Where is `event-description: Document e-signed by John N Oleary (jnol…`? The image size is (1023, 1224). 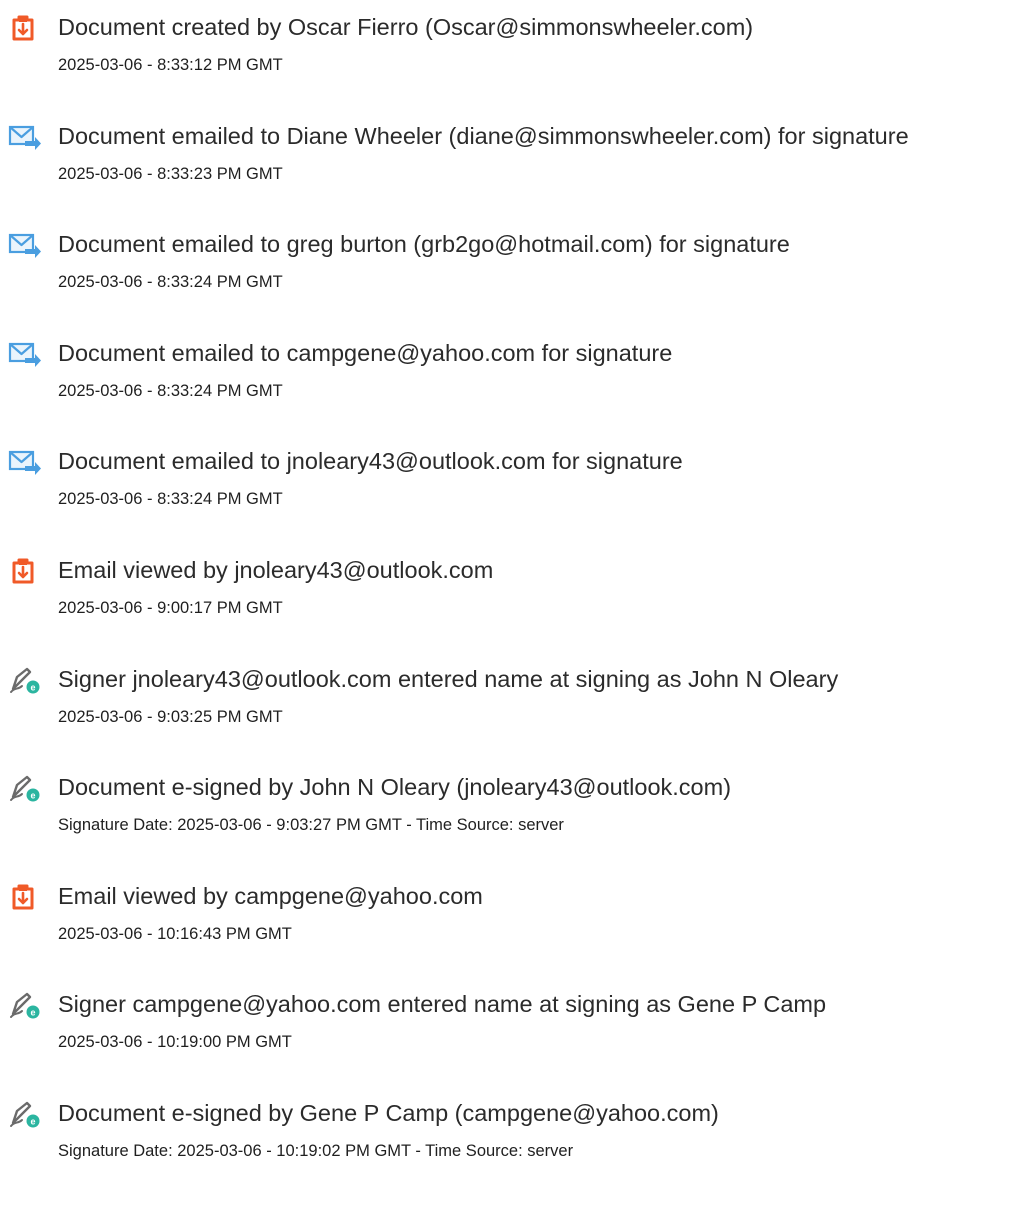
event-description: Document e-signed by John N Oleary (jnol… is located at coordinates (395, 787).